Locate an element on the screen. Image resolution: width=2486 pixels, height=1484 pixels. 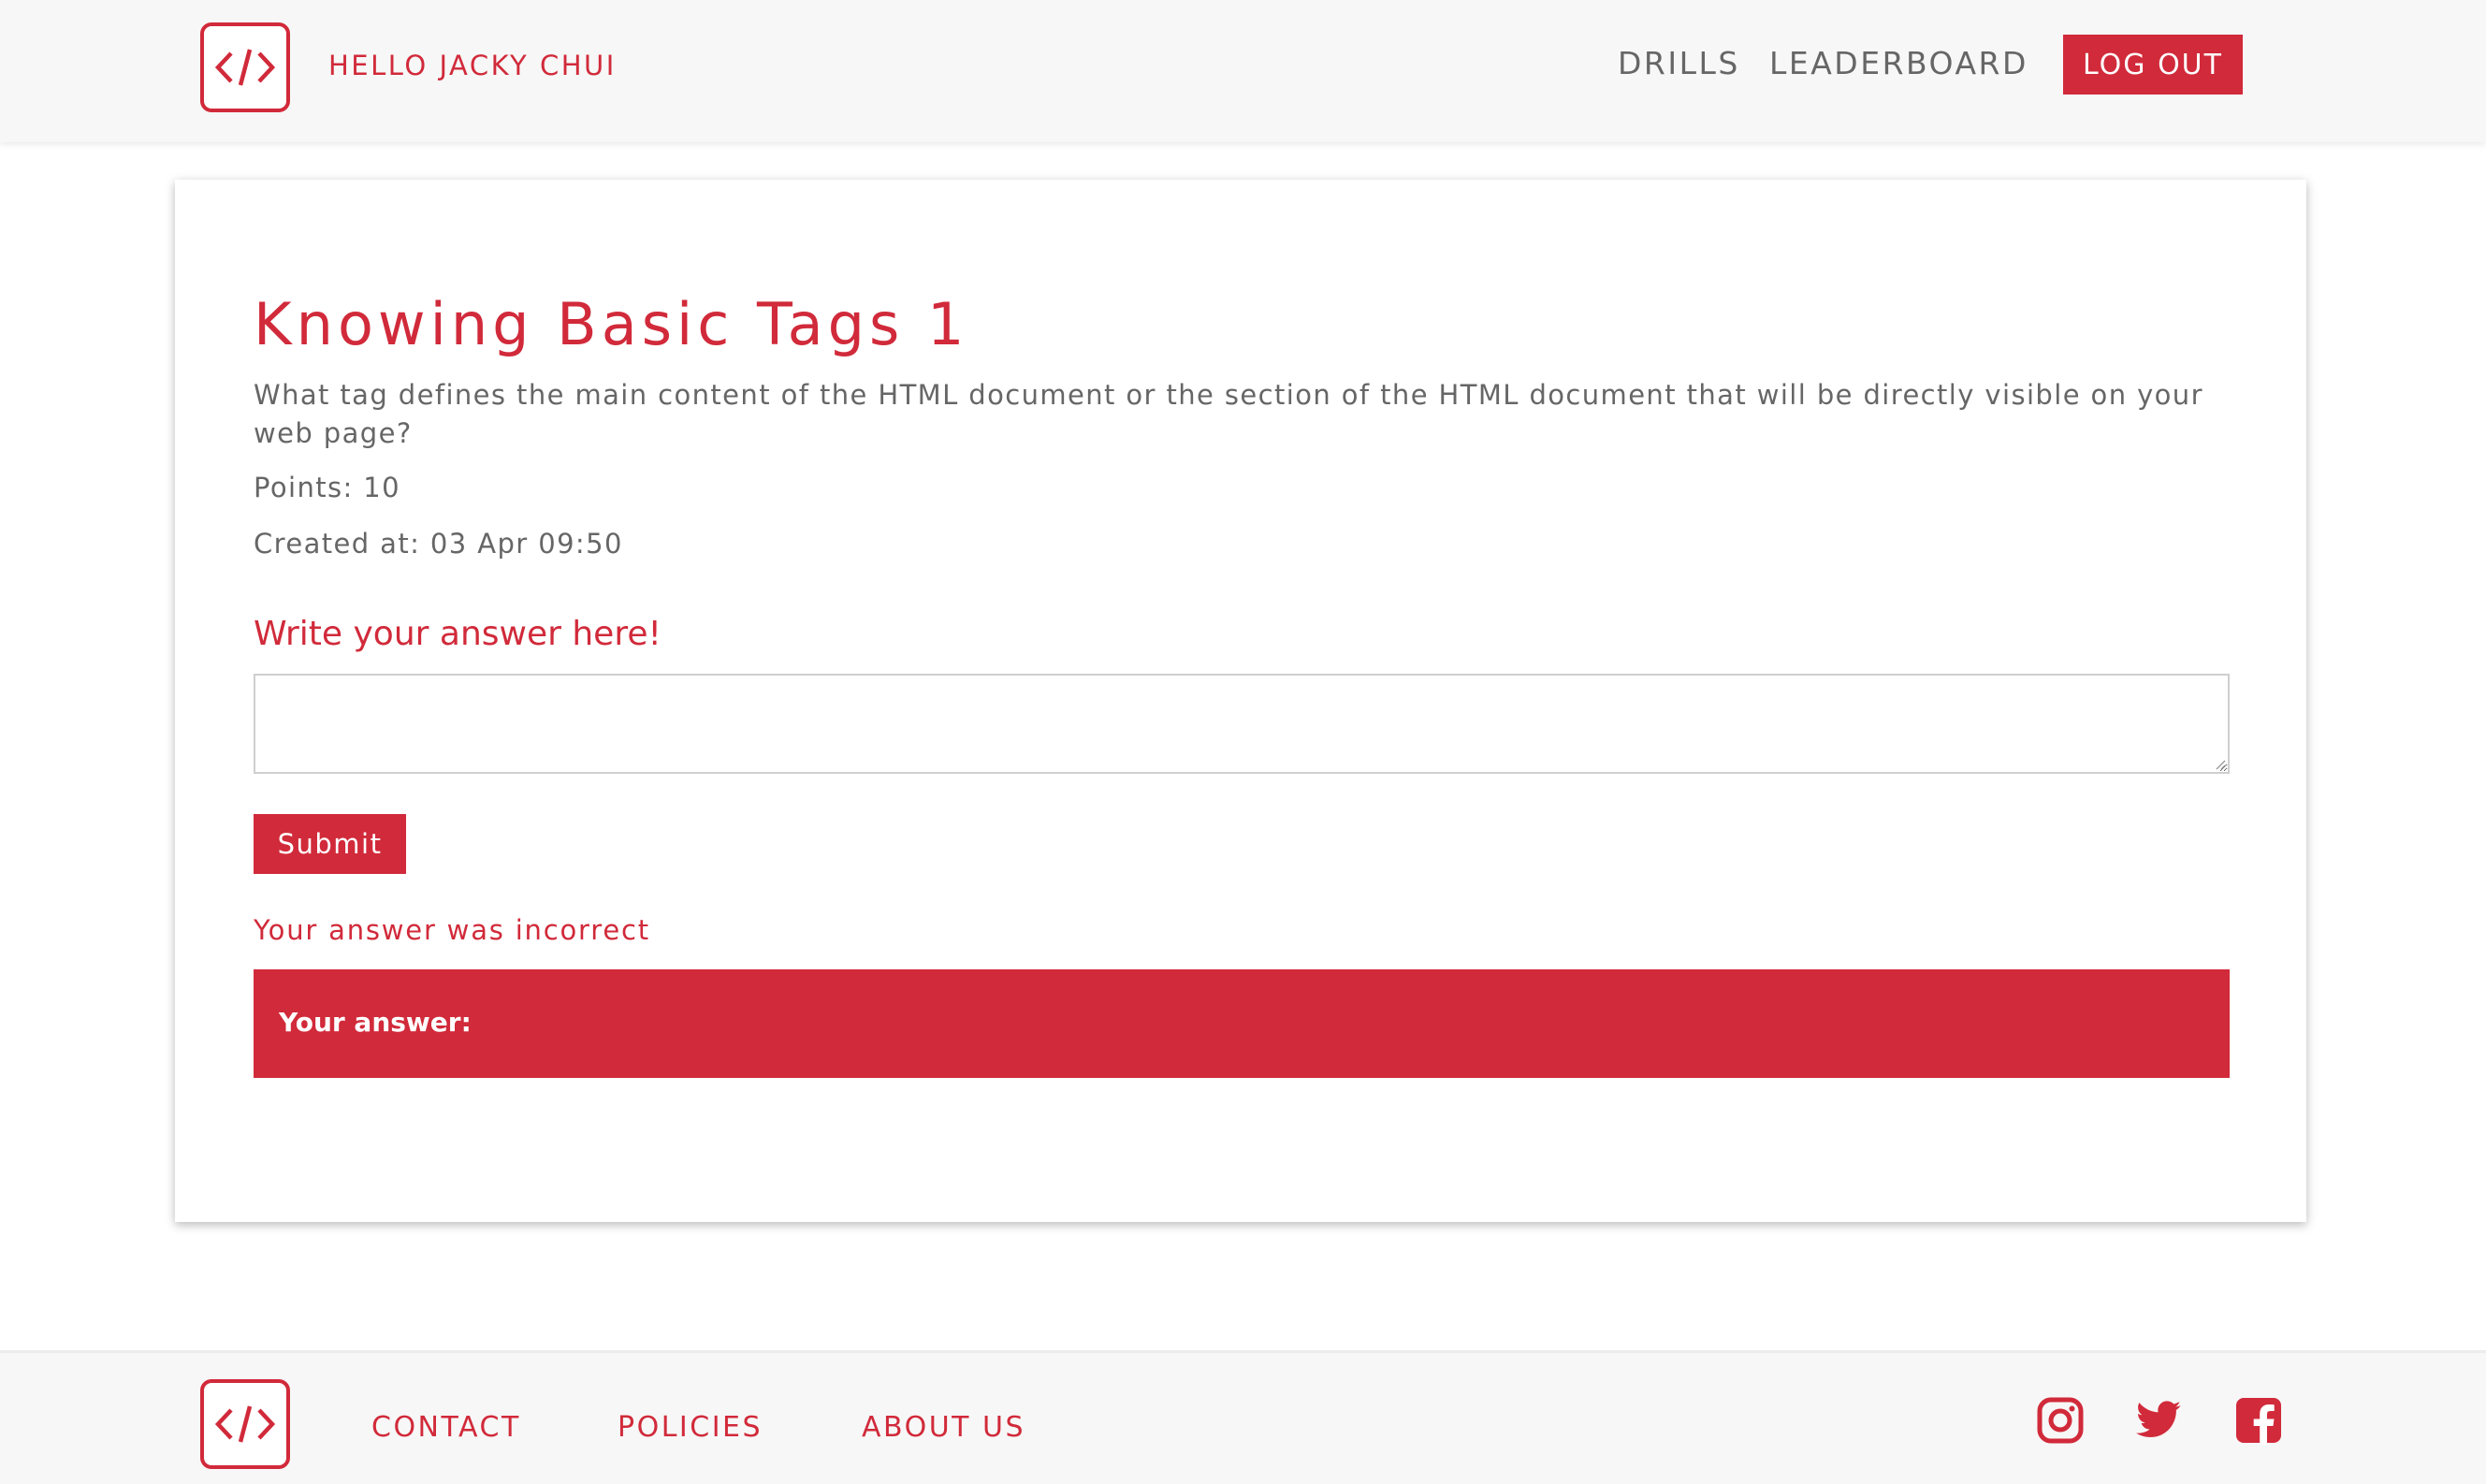
resize-handle-icon is located at coordinates (2220, 764).